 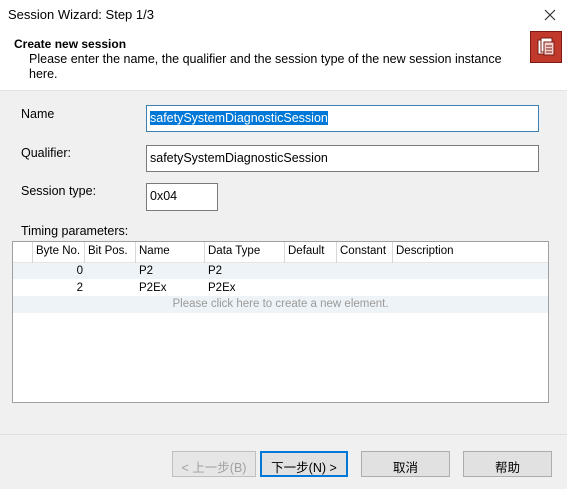 I want to click on name-label: Name, so click(x=38, y=114).